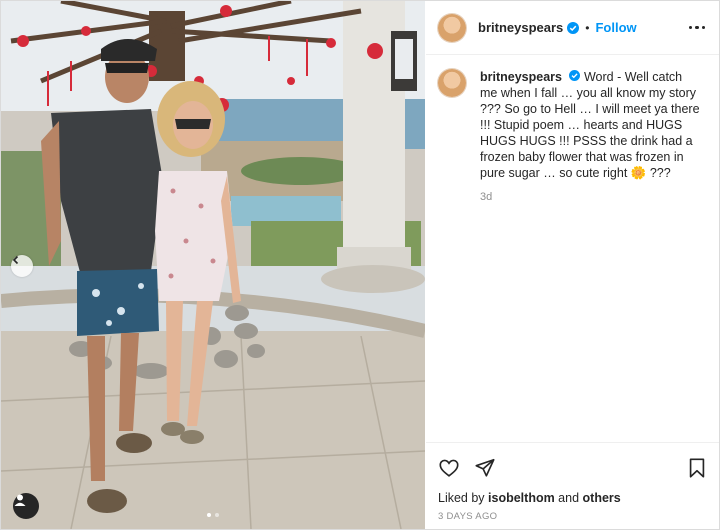  What do you see at coordinates (217, 515) in the screenshot?
I see `carousel-dot` at bounding box center [217, 515].